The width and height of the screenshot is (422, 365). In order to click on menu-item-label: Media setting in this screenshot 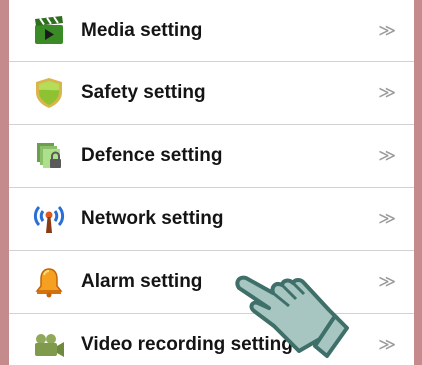, I will do `click(142, 30)`.